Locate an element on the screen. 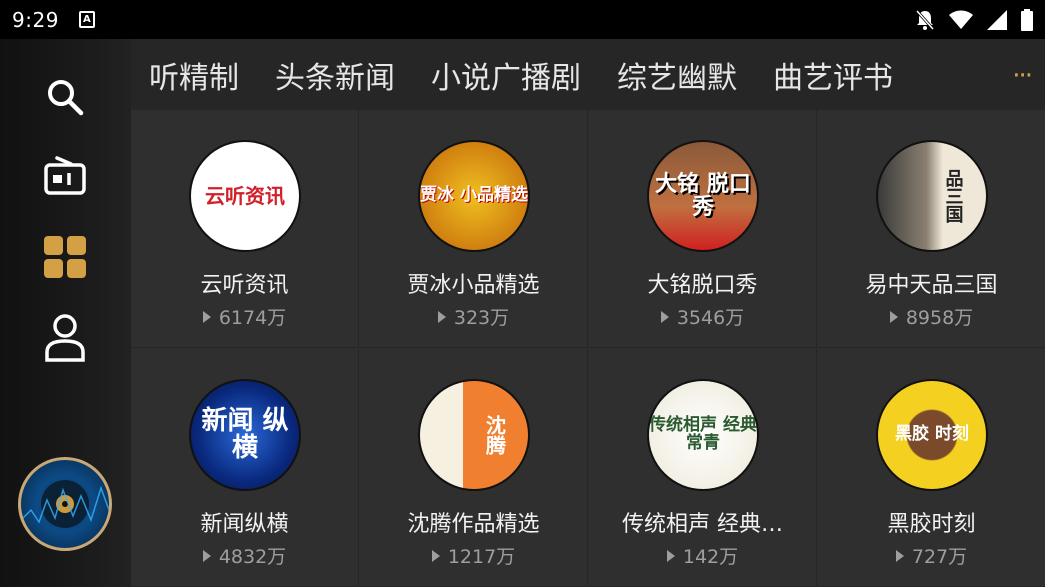  program-card: 贾冰 小品精选 贾冰小品精选 323万 is located at coordinates (474, 229).